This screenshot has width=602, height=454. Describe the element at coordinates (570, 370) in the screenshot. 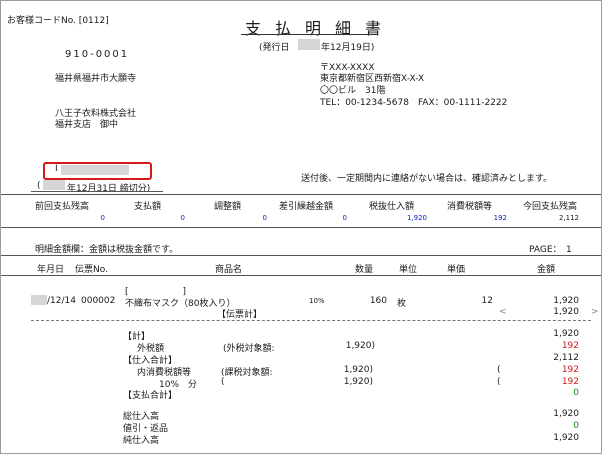

I see `internal-tax-value: 192` at that location.